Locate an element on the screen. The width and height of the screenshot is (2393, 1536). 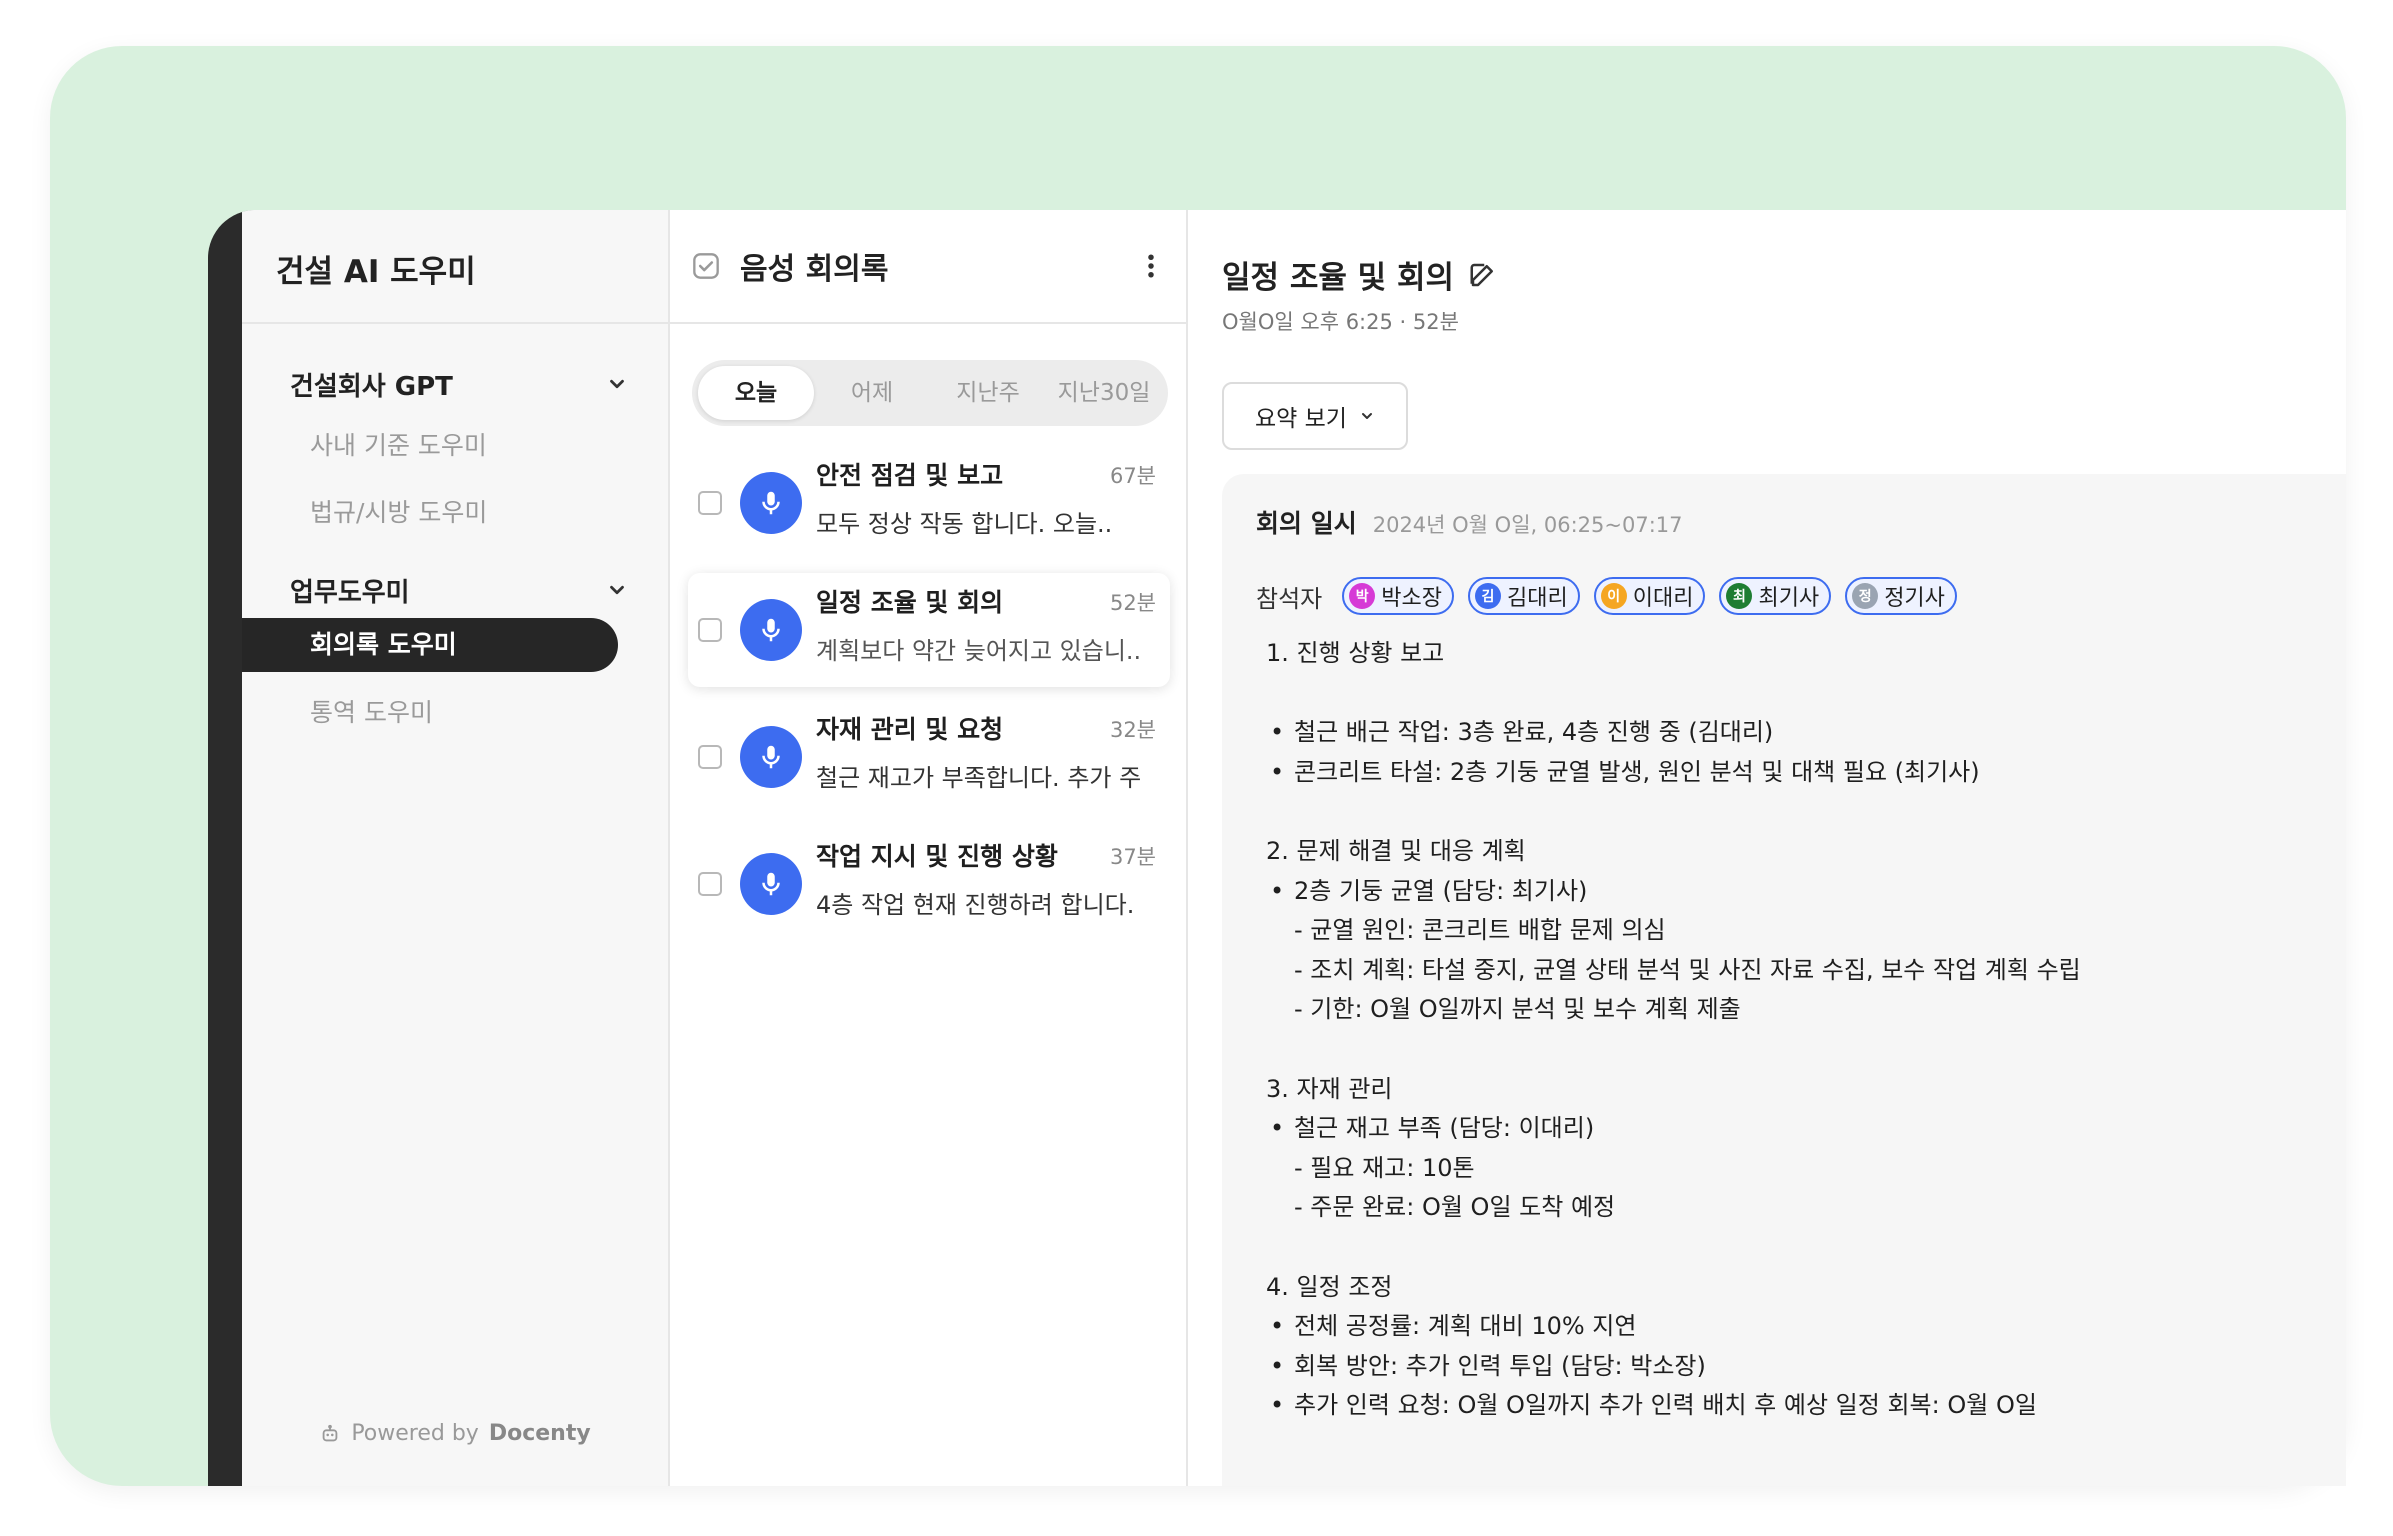
participant-chip: 최 최기사 is located at coordinates (1775, 596).